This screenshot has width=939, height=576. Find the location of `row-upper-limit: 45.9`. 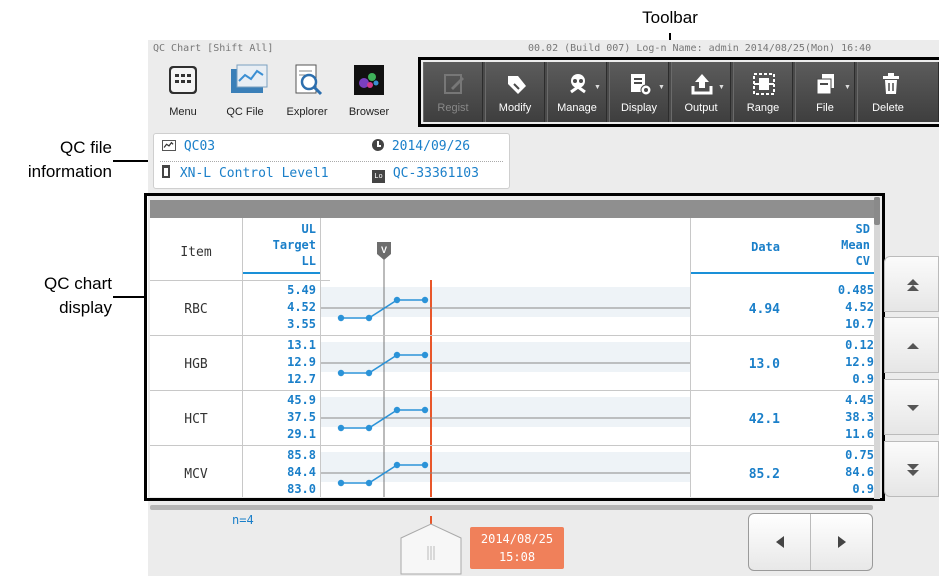

row-upper-limit: 45.9 is located at coordinates (301, 400).